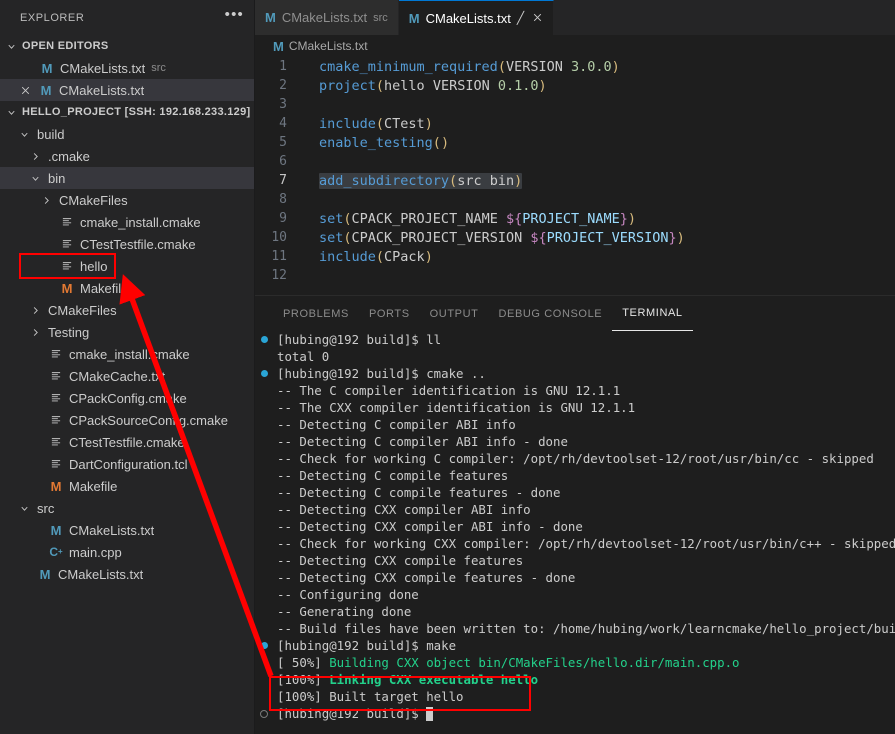 This screenshot has height=734, width=895. What do you see at coordinates (283, 66) in the screenshot?
I see `line-number: 1` at bounding box center [283, 66].